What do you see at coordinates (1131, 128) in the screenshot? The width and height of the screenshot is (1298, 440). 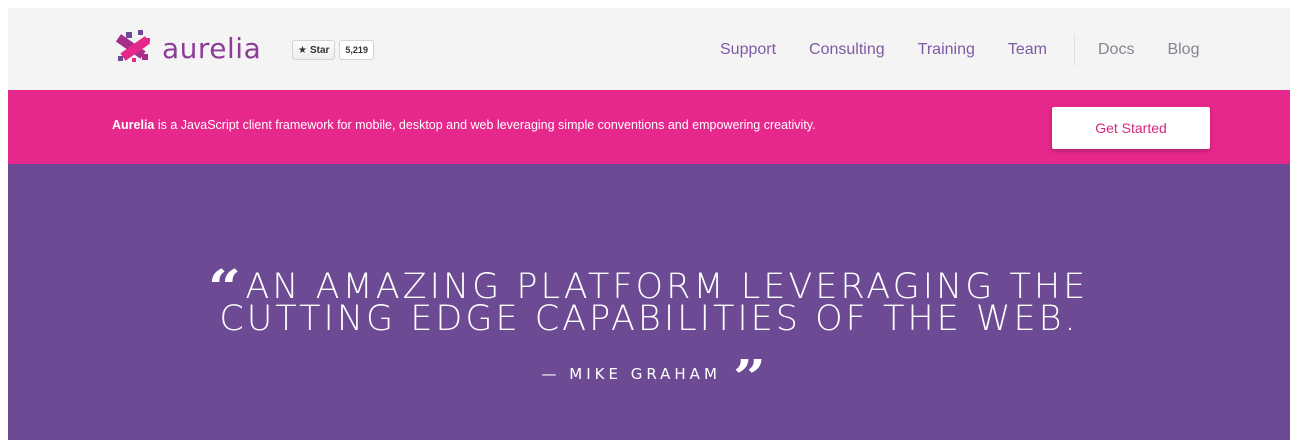 I see `get-started-button: Get Started` at bounding box center [1131, 128].